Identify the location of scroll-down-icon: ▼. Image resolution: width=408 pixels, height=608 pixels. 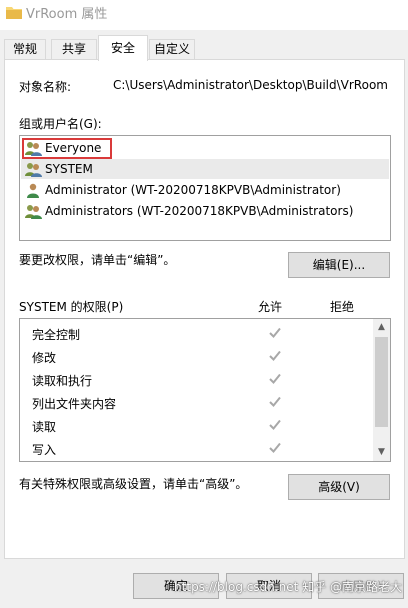
(381, 452).